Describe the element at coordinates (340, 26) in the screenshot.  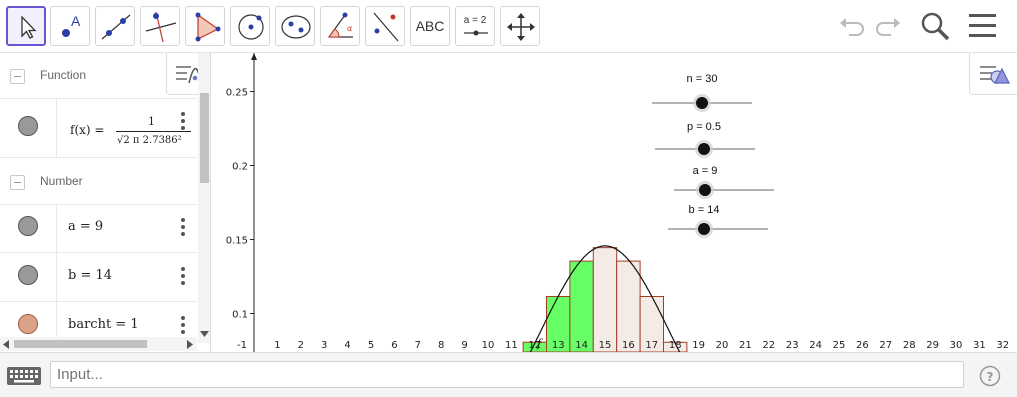
I see `angle-tool-button: α` at that location.